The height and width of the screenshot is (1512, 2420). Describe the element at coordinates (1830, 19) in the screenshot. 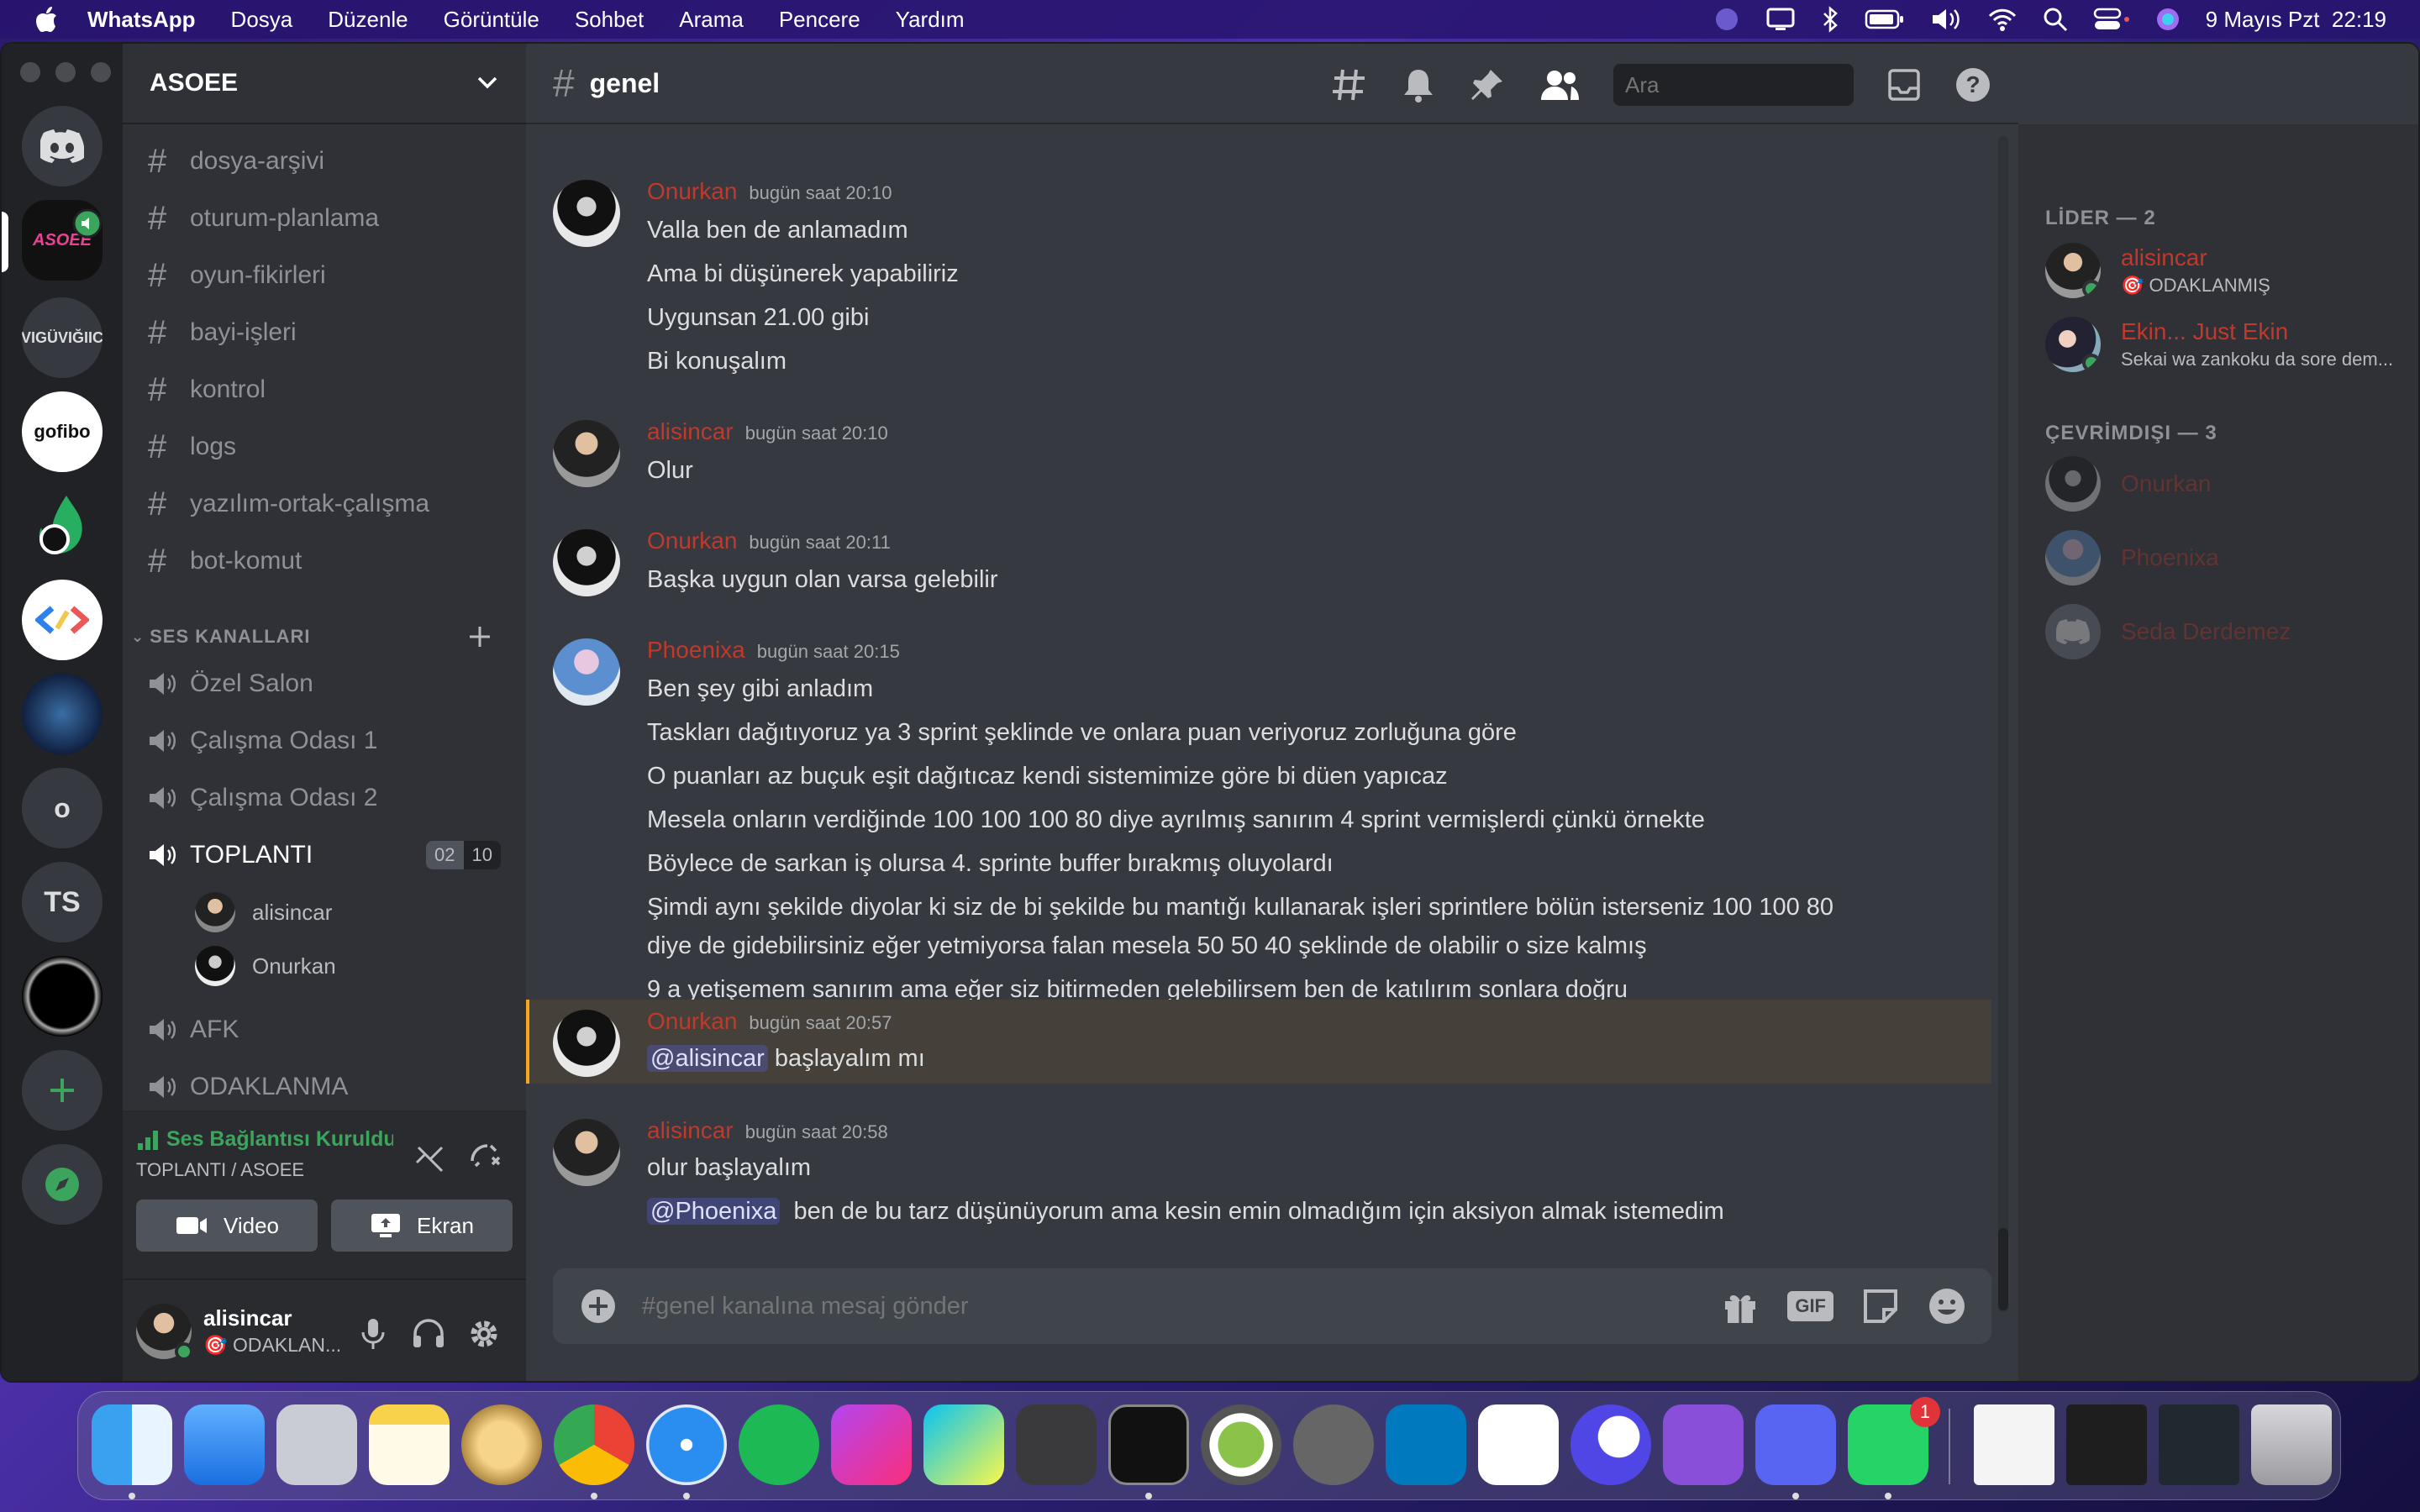

I see `bluetooth-icon` at that location.